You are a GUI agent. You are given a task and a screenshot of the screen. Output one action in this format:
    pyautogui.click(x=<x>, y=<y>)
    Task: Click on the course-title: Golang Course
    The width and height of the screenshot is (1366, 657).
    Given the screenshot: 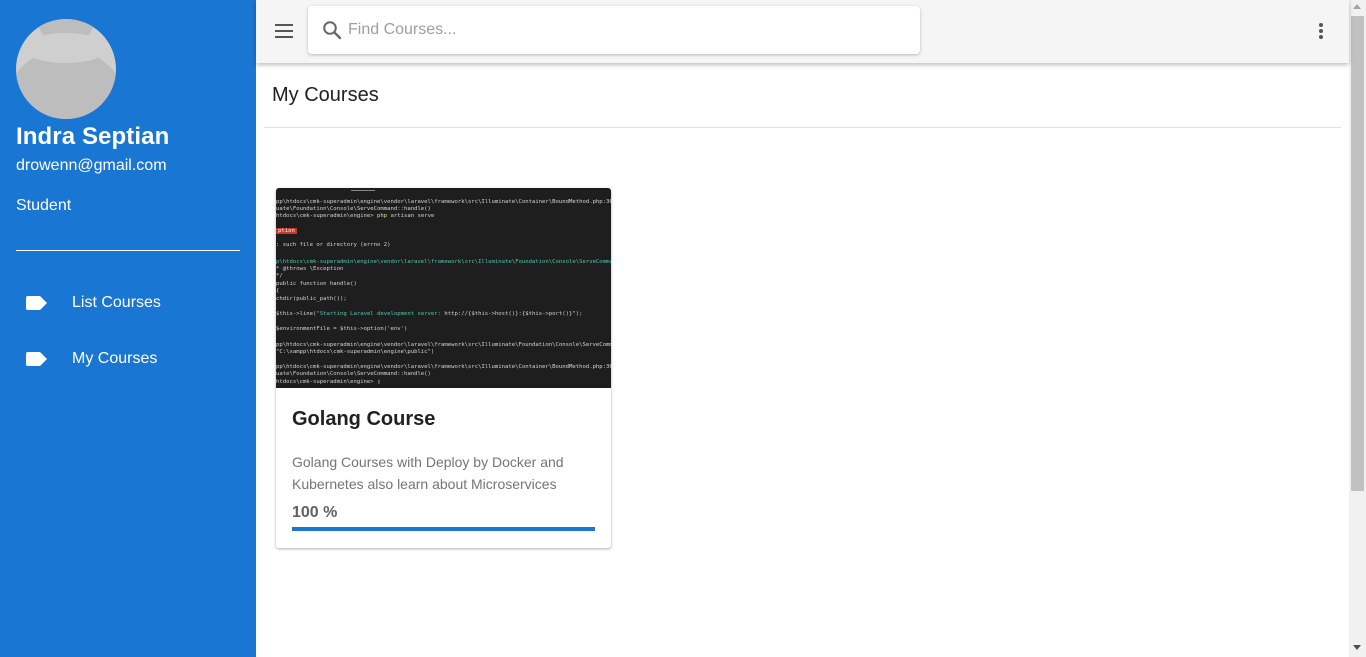 What is the action you would take?
    pyautogui.click(x=364, y=419)
    